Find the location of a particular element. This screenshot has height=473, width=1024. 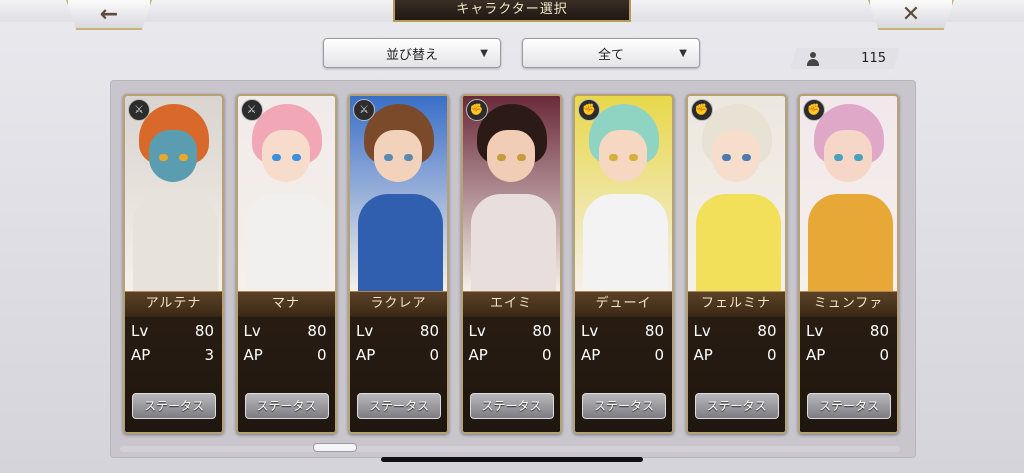

scrollbar-thumb is located at coordinates (335, 447).